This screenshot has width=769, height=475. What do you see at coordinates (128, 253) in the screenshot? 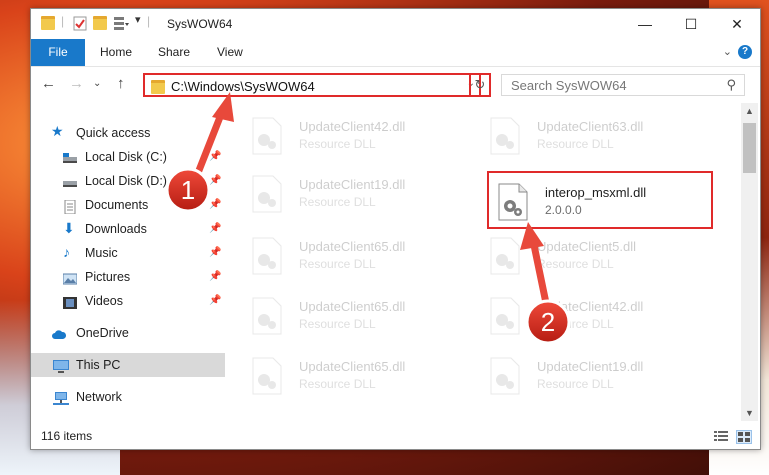
I see `nav-music: ♪ Music 📌` at bounding box center [128, 253].